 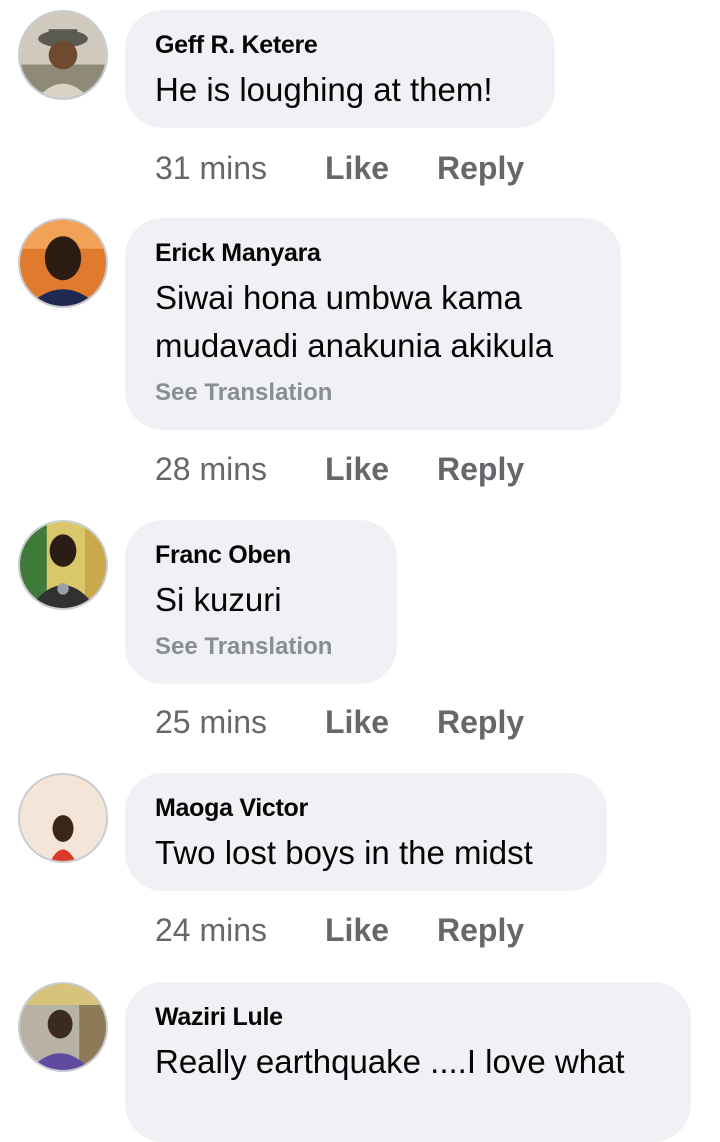 What do you see at coordinates (408, 1017) in the screenshot?
I see `comment-author: Waziri Lule` at bounding box center [408, 1017].